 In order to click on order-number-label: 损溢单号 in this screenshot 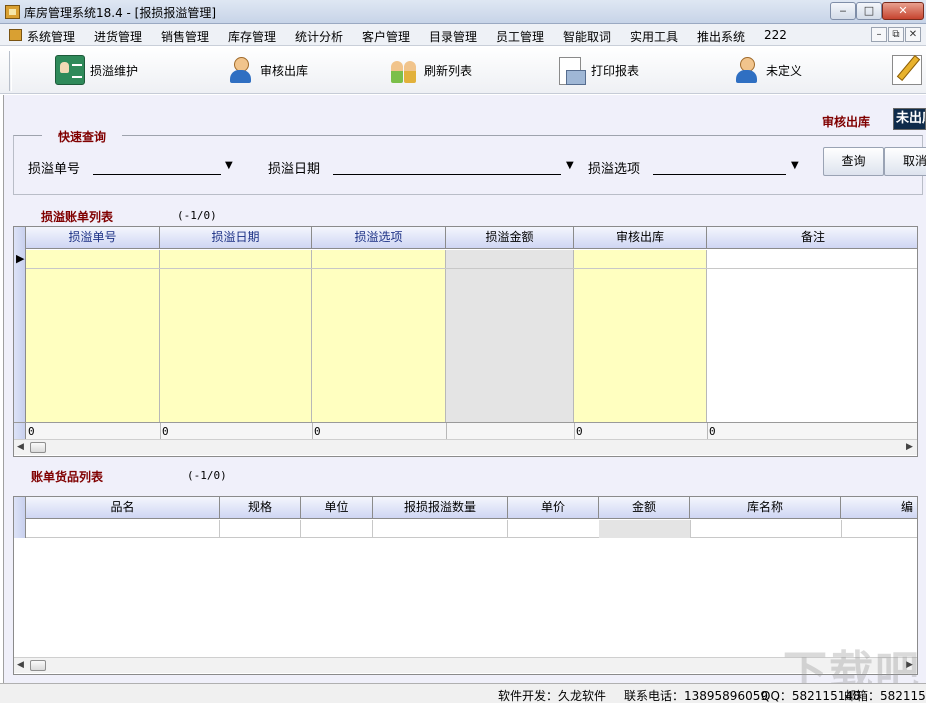, I will do `click(54, 169)`.